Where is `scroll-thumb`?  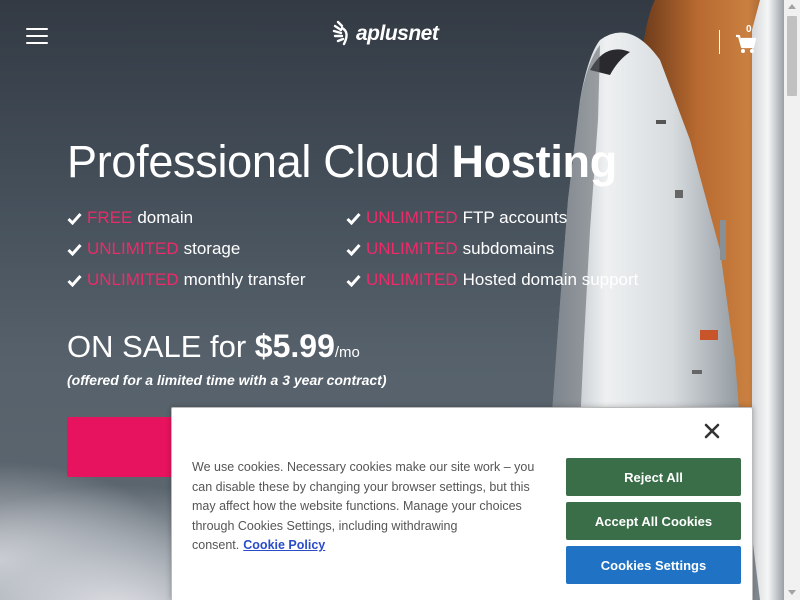
scroll-thumb is located at coordinates (792, 56).